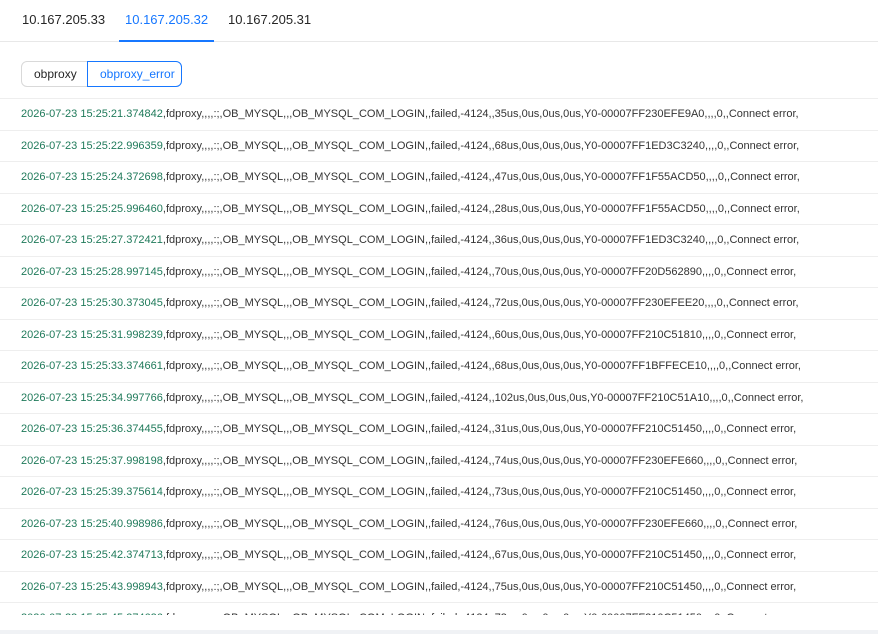  I want to click on log-timestamp: 2026-07-23 15:25:45.374626, so click(92, 613).